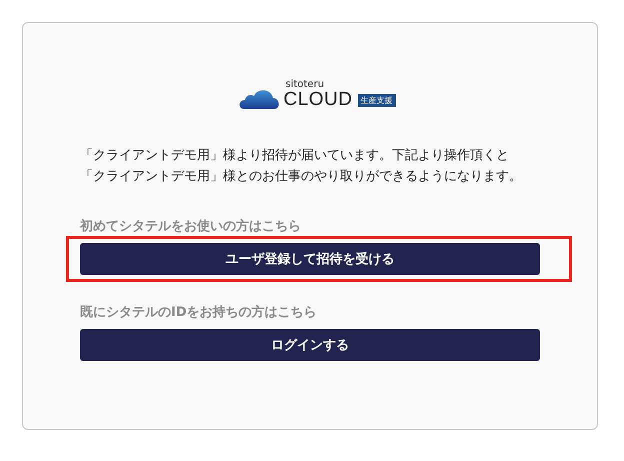 The height and width of the screenshot is (461, 624). I want to click on logo-subtitle: sitoteru, so click(305, 85).